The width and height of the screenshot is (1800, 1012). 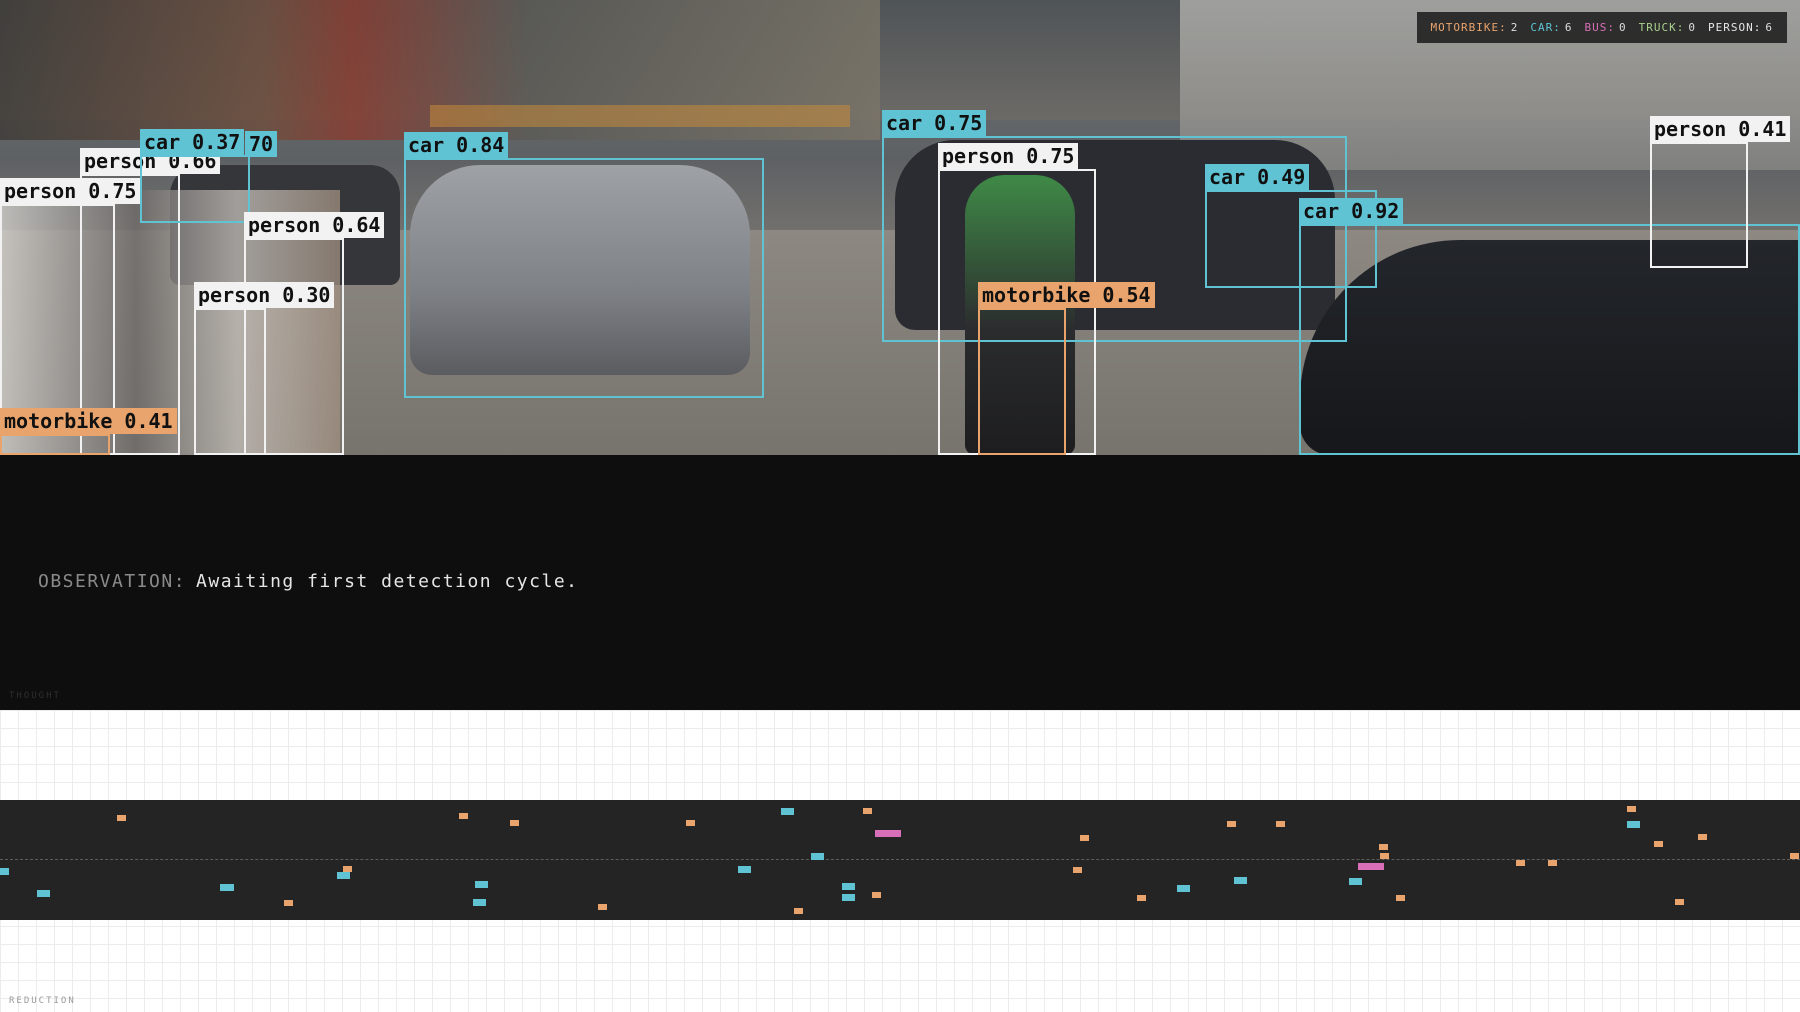 I want to click on detection-box: person 0.41, so click(x=1720, y=192).